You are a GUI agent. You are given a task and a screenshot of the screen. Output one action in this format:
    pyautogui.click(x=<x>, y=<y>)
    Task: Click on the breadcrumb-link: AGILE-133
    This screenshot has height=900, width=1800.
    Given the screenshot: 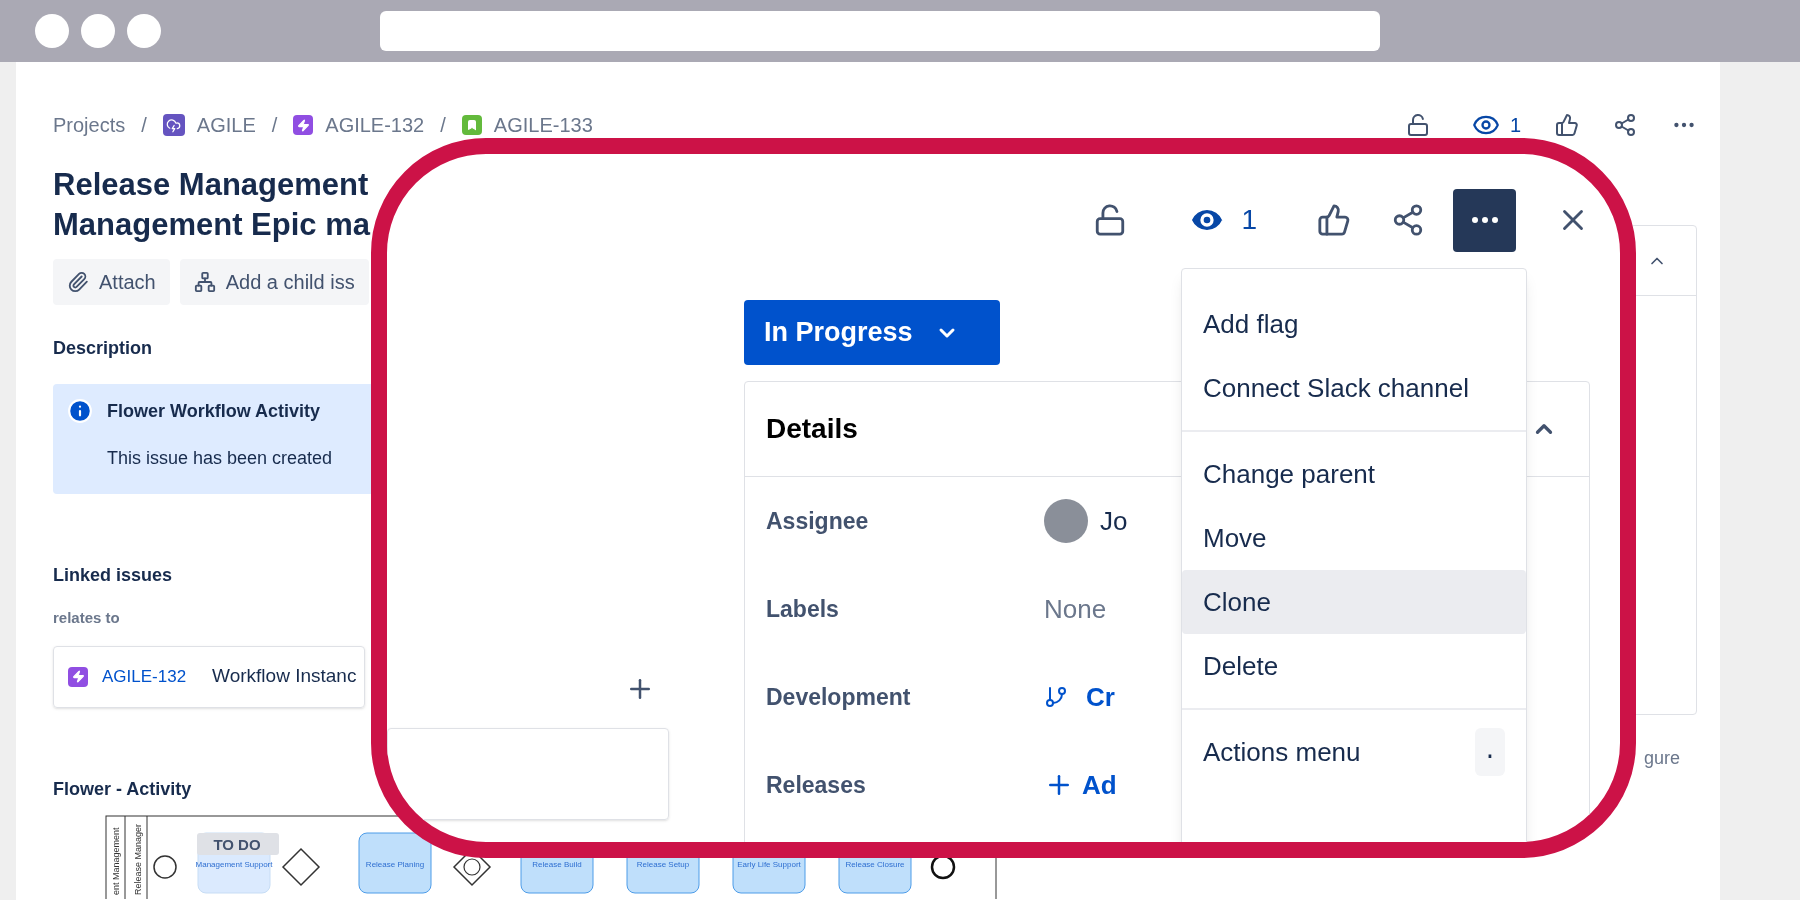 What is the action you would take?
    pyautogui.click(x=543, y=125)
    